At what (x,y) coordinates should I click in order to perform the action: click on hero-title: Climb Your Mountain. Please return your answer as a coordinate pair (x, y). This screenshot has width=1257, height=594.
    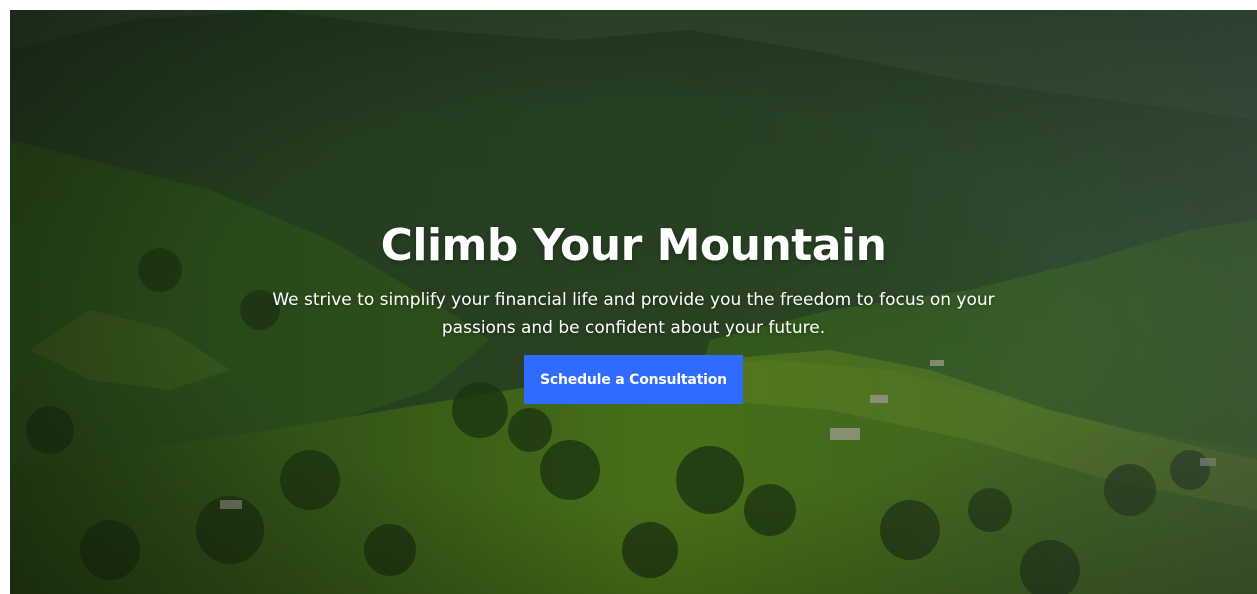
    Looking at the image, I should click on (633, 245).